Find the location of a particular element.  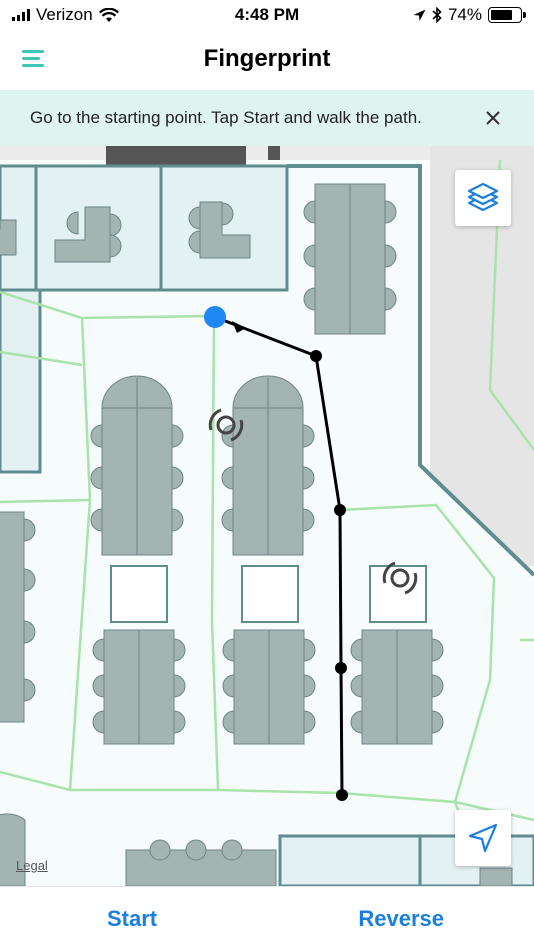

status-time: 4:48 PM is located at coordinates (267, 14).